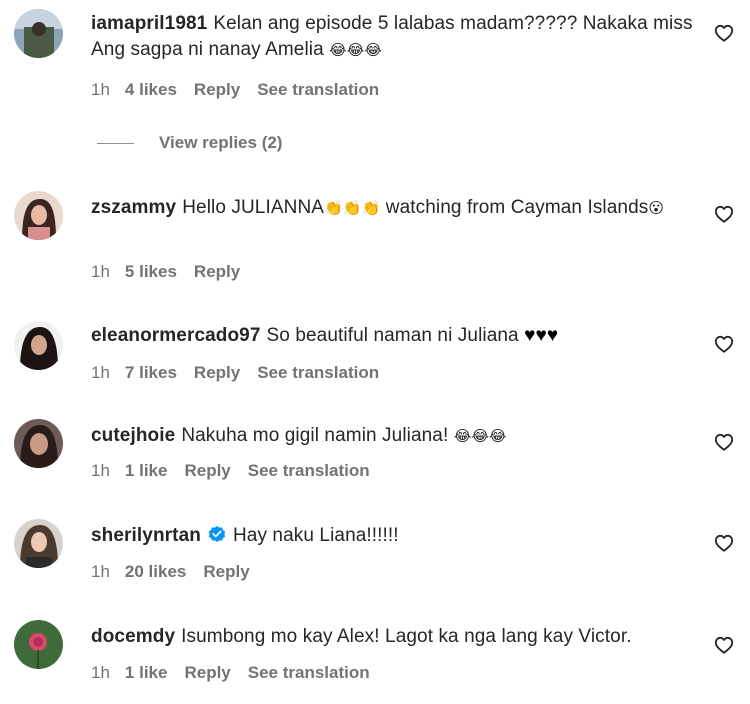 The height and width of the screenshot is (704, 750). I want to click on view-replies-label: View replies (2), so click(220, 143).